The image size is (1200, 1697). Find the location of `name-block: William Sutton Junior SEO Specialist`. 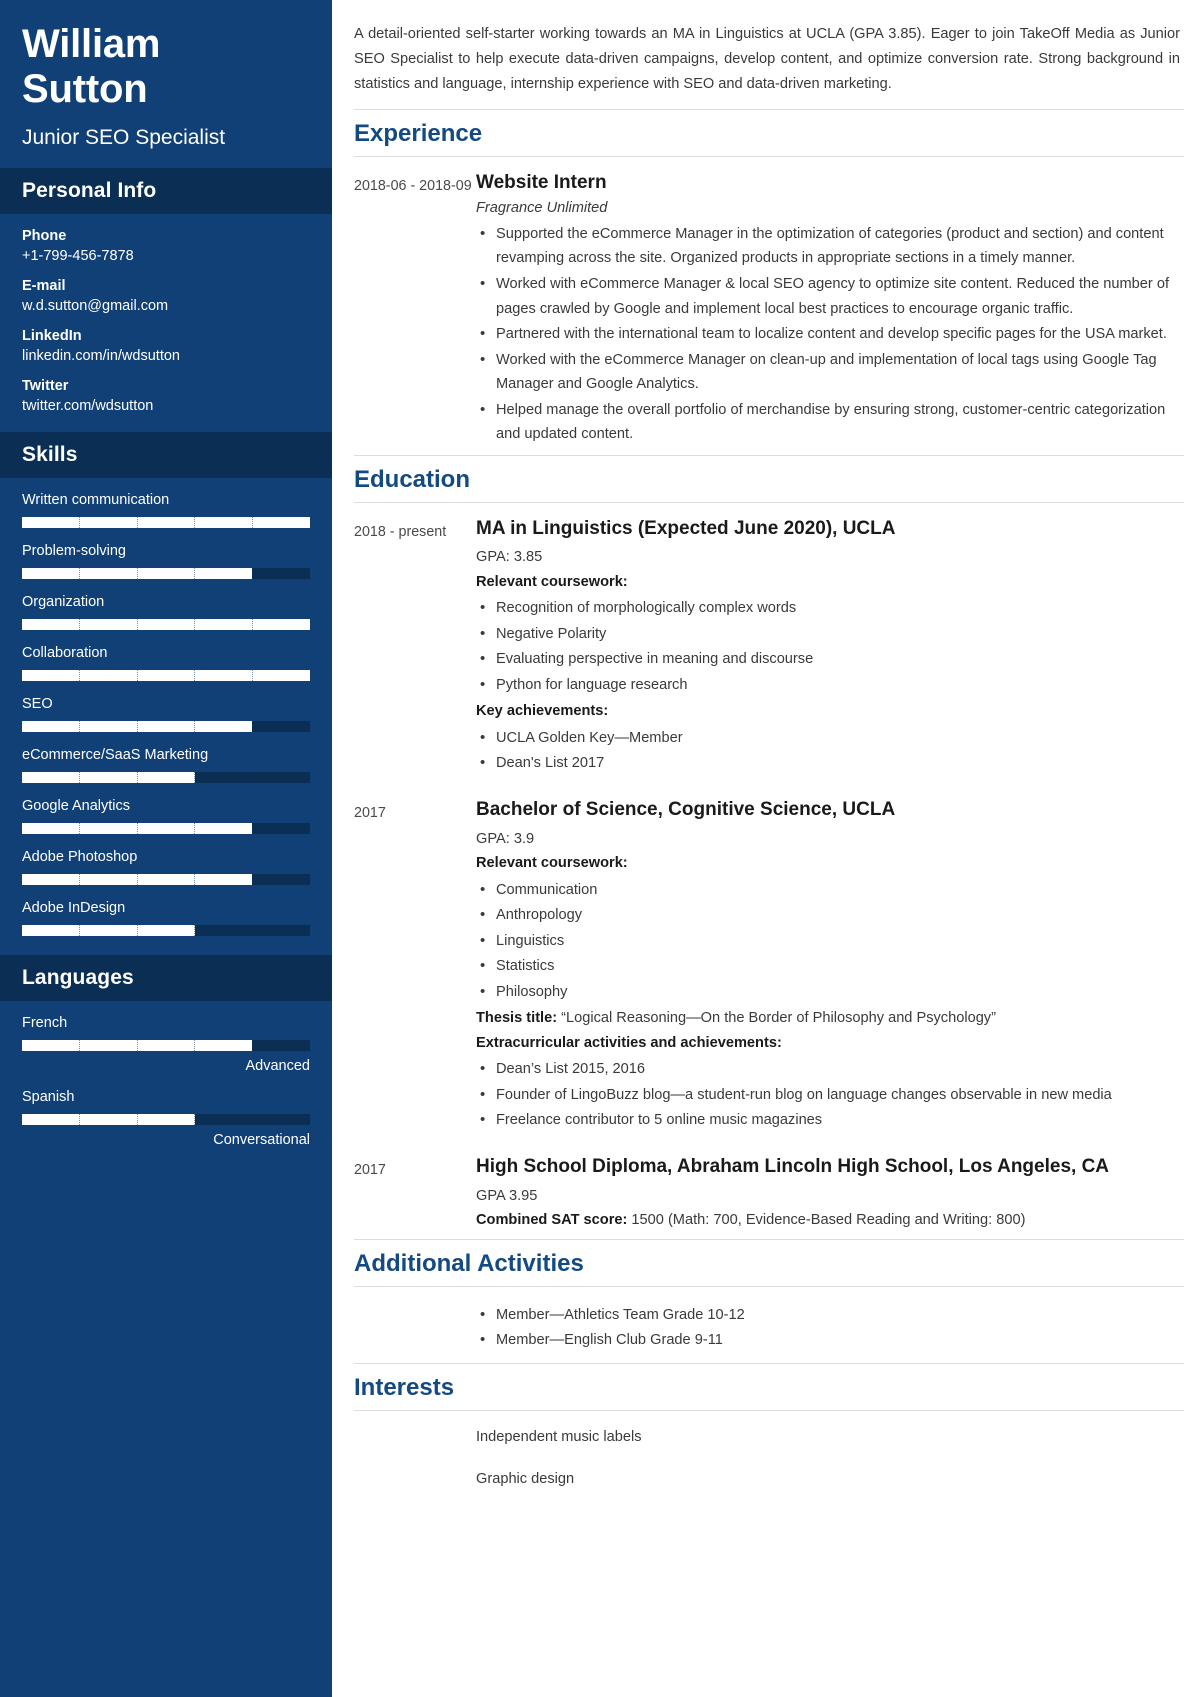

name-block: William Sutton Junior SEO Specialist is located at coordinates (166, 84).